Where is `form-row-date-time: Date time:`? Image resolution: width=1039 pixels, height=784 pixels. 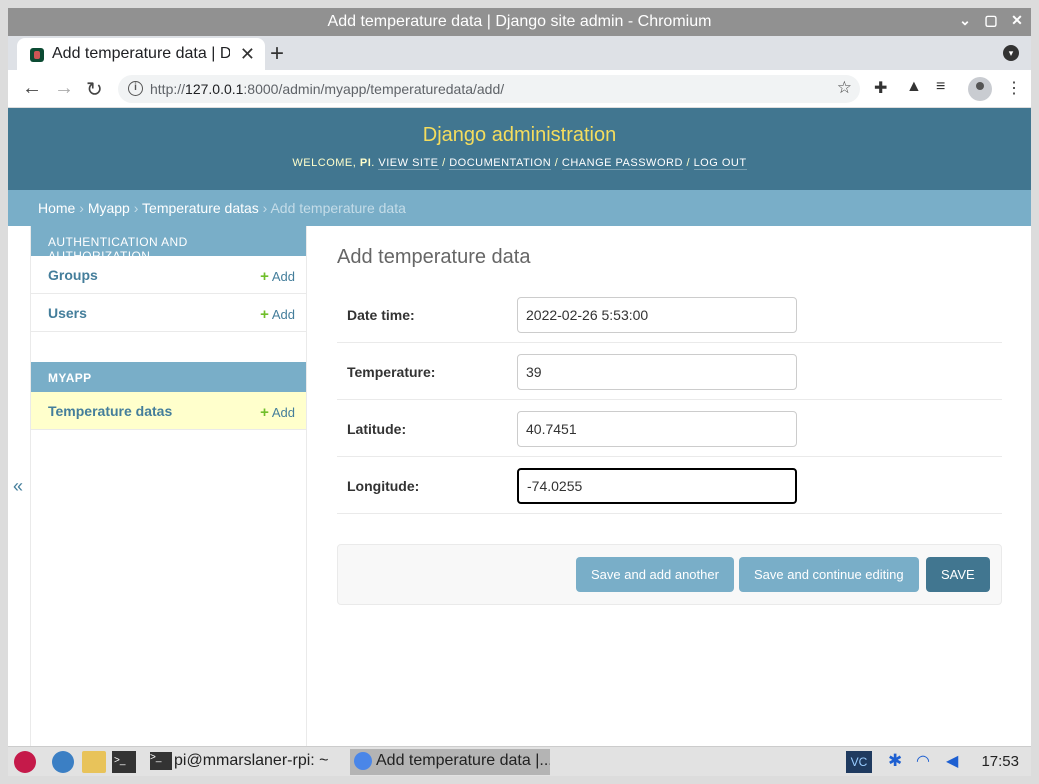
form-row-date-time: Date time: is located at coordinates (669, 314).